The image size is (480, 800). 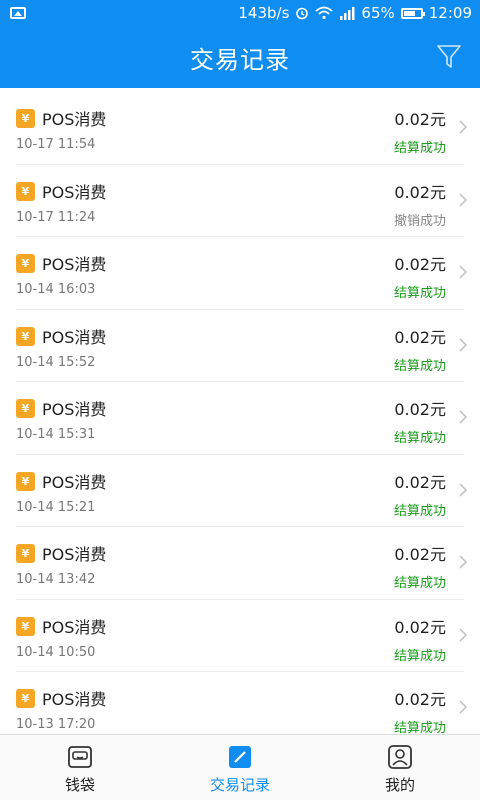 What do you see at coordinates (242, 128) in the screenshot?
I see `transaction-row: ¥ POS消费 10-17 11:54 0.02元结算成功` at bounding box center [242, 128].